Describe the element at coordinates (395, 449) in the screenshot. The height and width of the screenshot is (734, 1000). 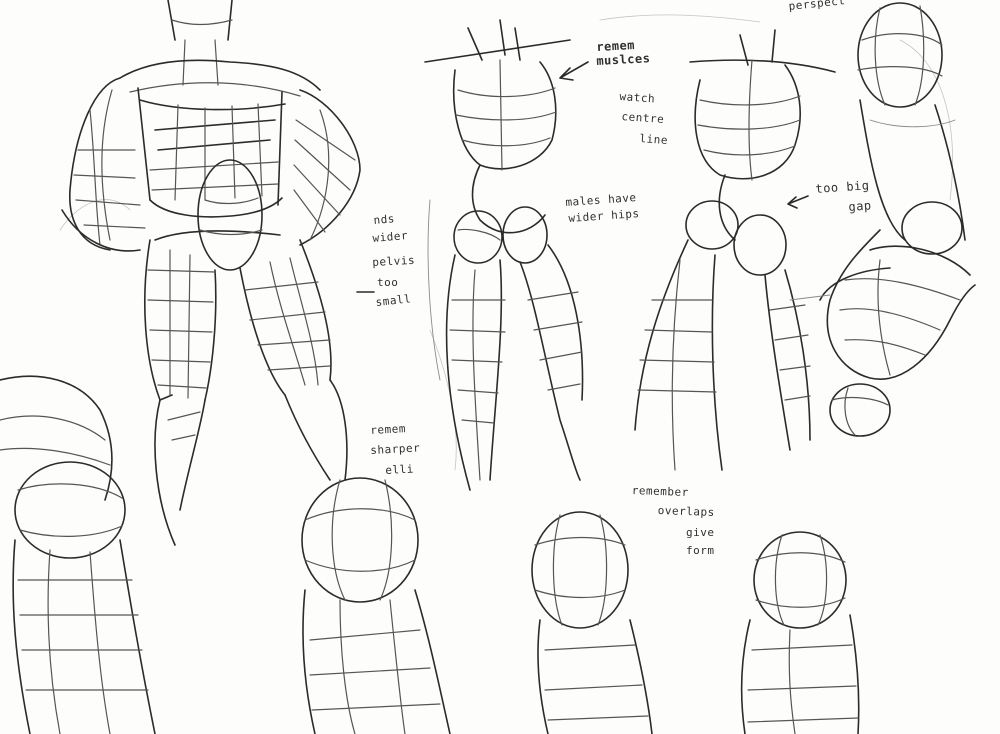
I see `note-remember-sharper-ellipse: sharper` at that location.